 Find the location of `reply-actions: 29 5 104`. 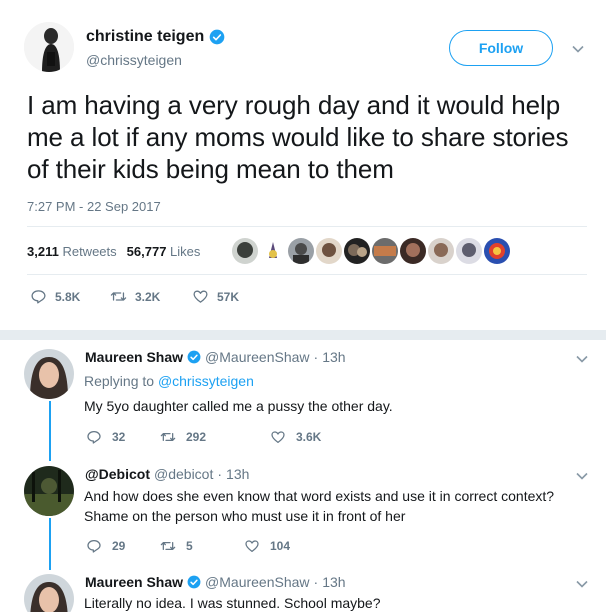

reply-actions: 29 5 104 is located at coordinates (188, 546).